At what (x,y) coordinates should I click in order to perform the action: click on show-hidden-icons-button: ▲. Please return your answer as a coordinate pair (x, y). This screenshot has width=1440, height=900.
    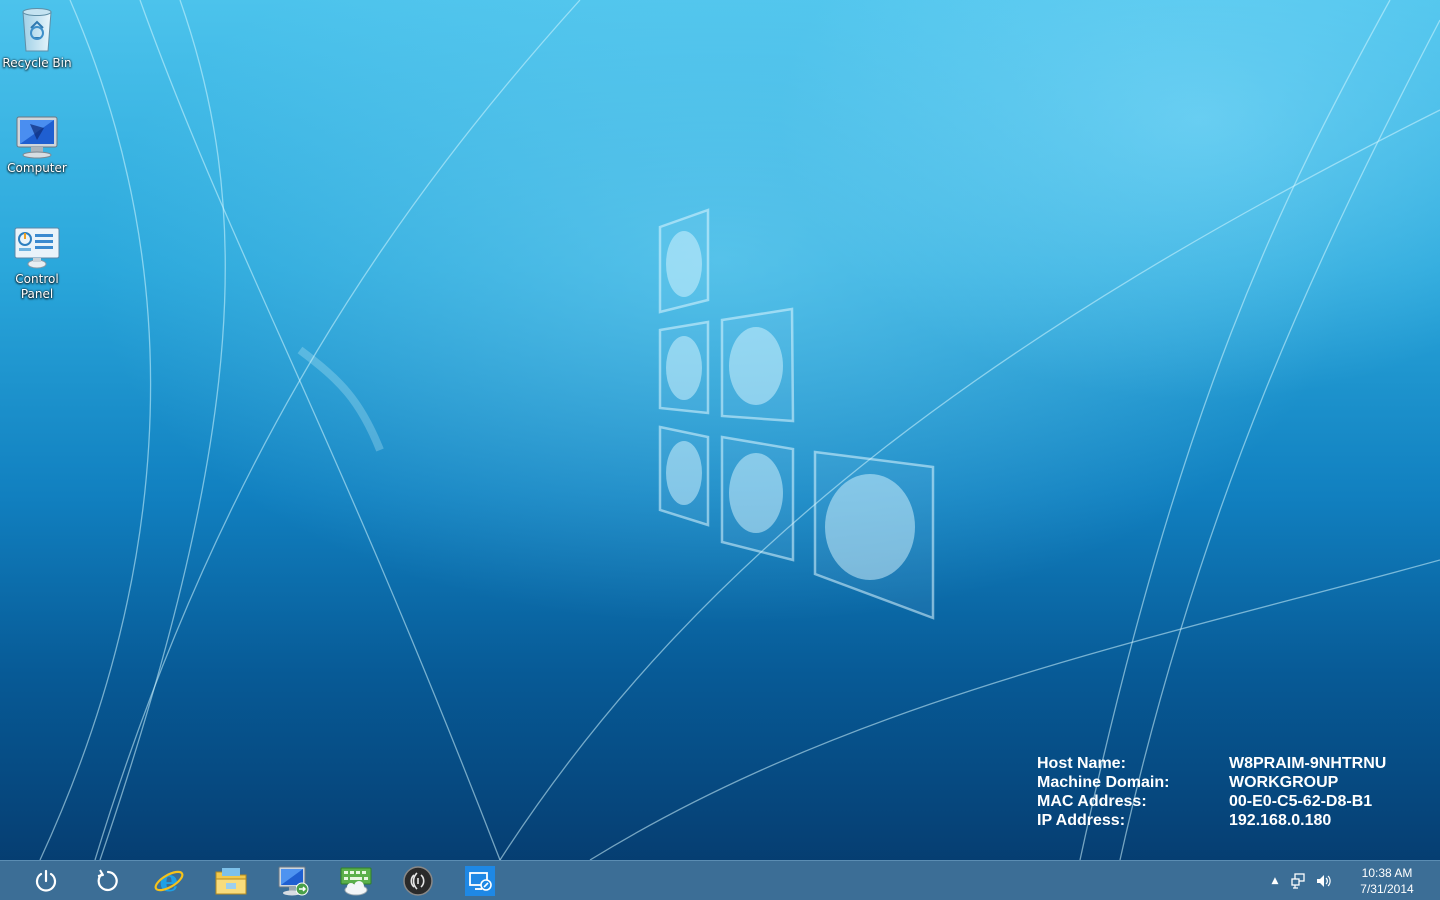
    Looking at the image, I should click on (1275, 881).